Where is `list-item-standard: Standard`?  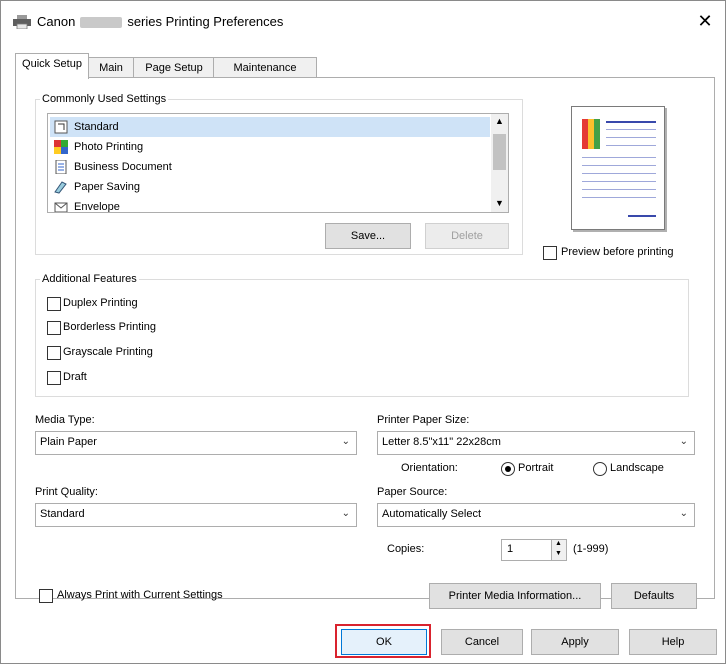 list-item-standard: Standard is located at coordinates (270, 127).